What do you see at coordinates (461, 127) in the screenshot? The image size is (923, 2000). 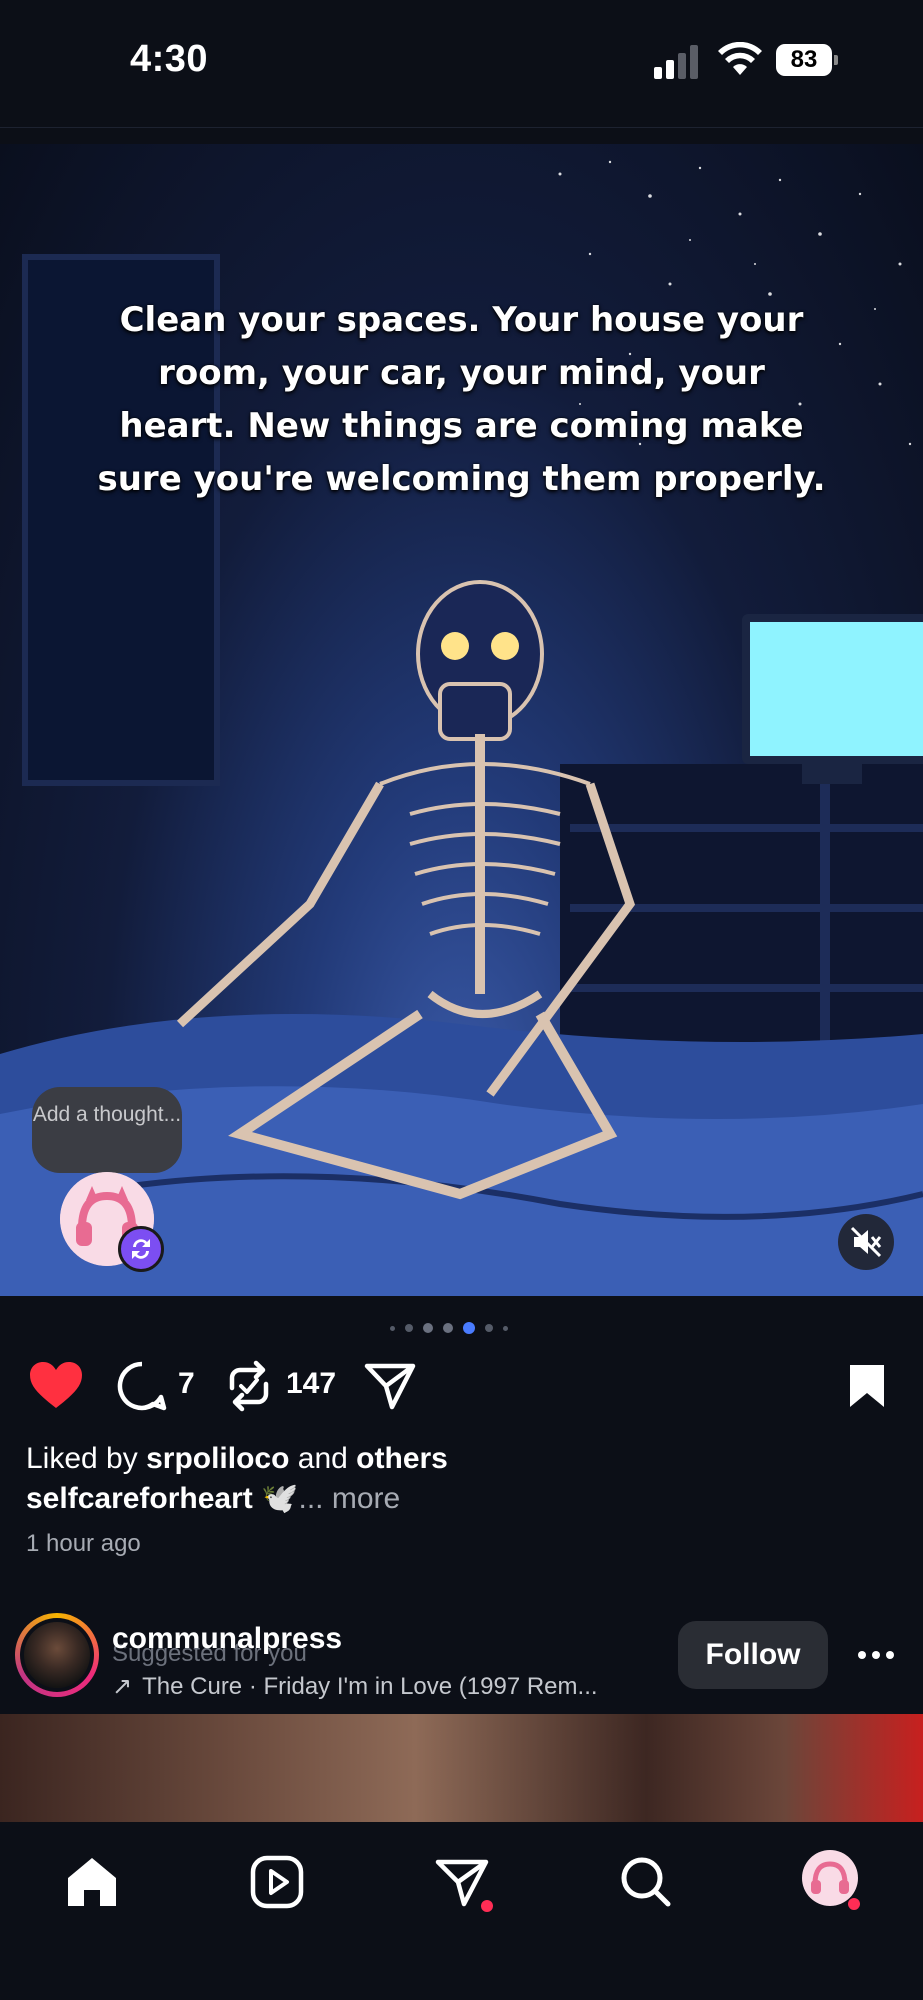 I see `top-divider` at bounding box center [461, 127].